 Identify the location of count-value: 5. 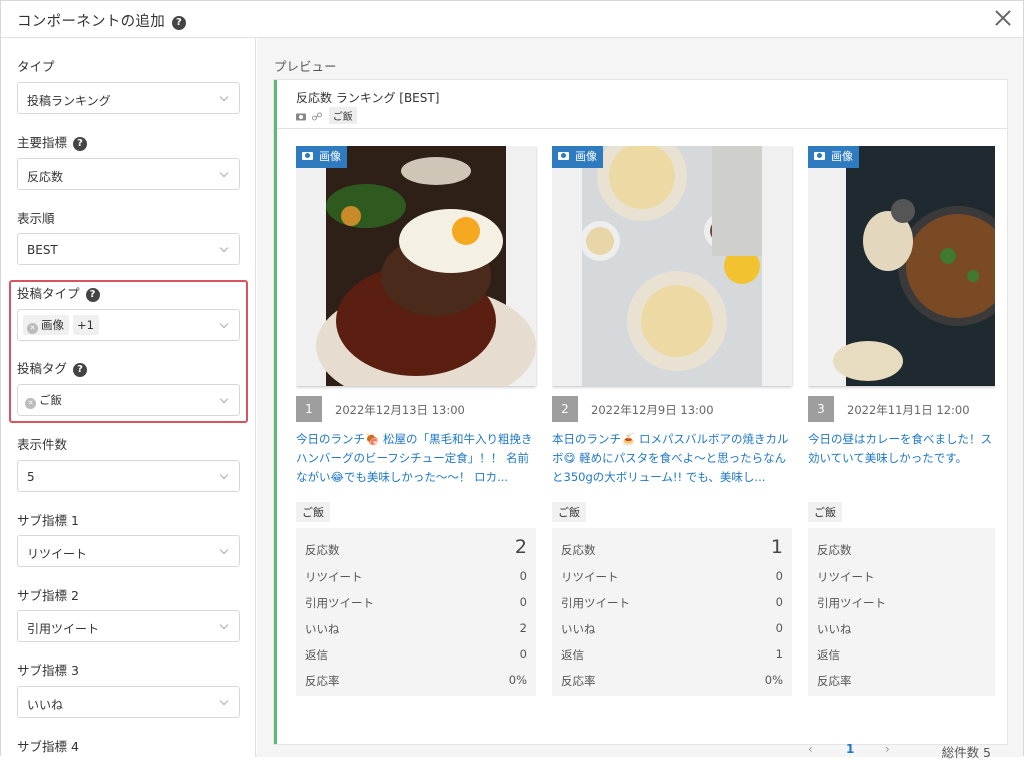
(31, 477).